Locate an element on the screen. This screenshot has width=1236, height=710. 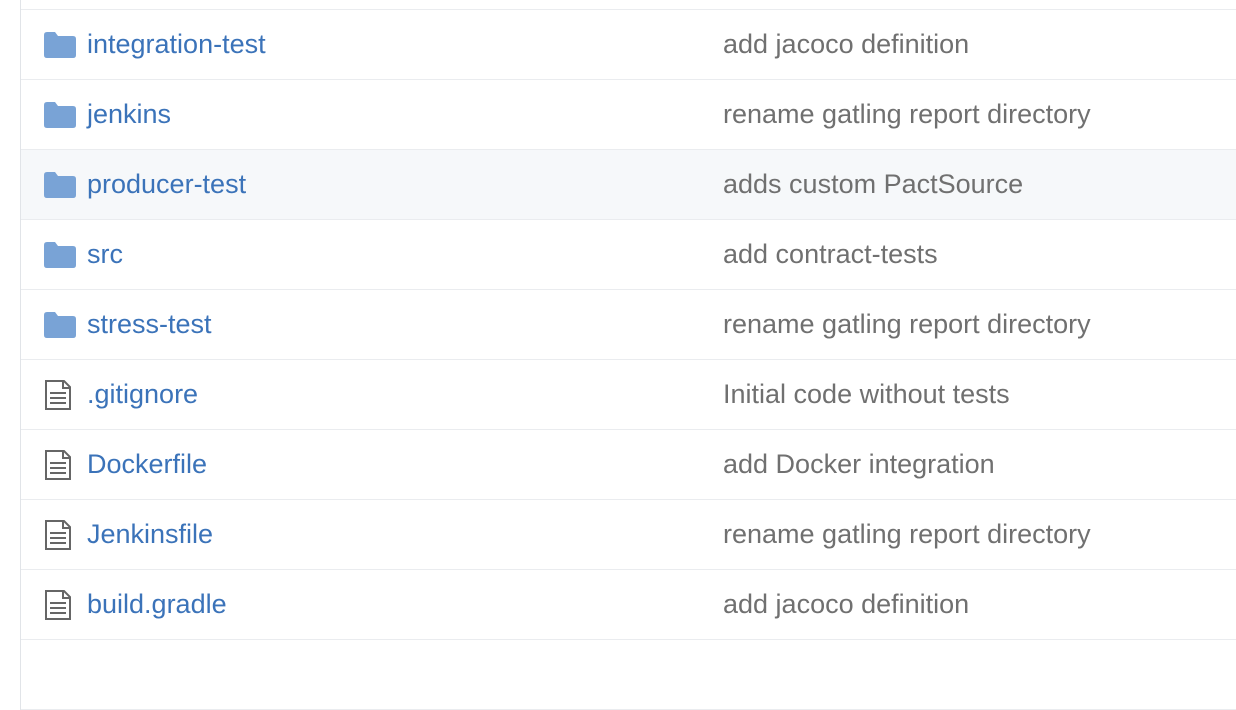
commit-message-link: adds custom PactSource is located at coordinates (873, 184).